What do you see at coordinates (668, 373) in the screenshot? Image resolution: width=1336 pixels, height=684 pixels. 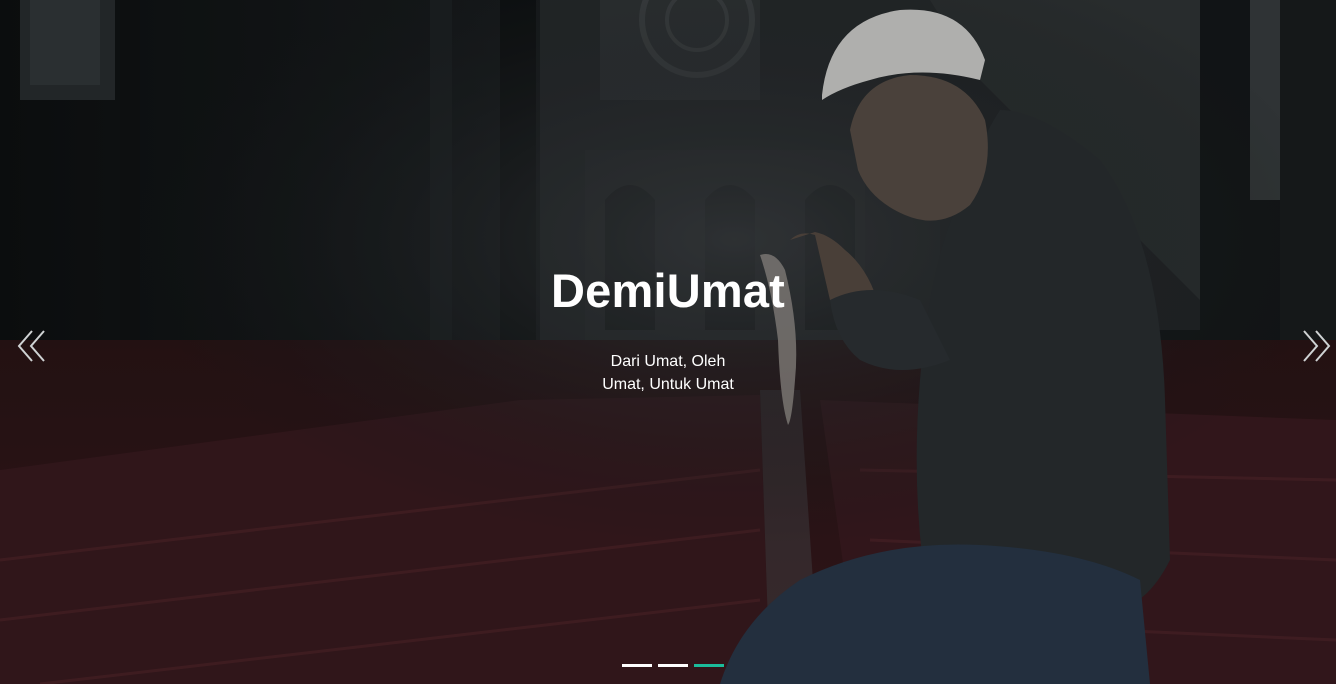 I see `hero-subtitle: Dari Umat, Oleh Umat, Untuk Umat` at bounding box center [668, 373].